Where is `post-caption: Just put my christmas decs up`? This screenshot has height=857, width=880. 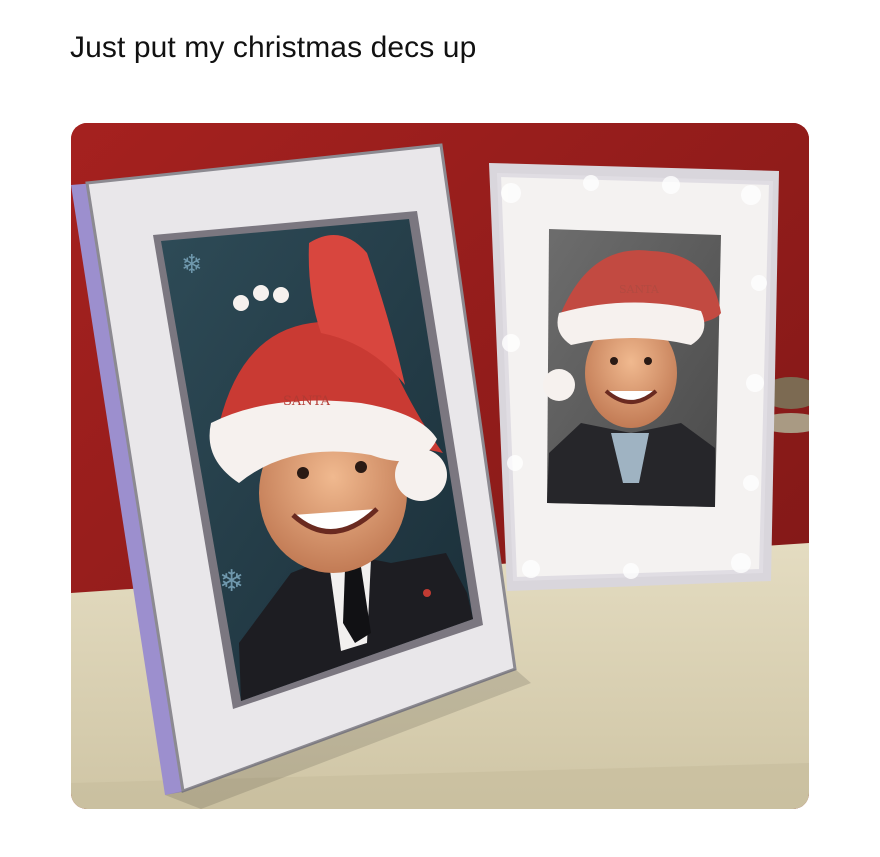
post-caption: Just put my christmas decs up is located at coordinates (273, 47).